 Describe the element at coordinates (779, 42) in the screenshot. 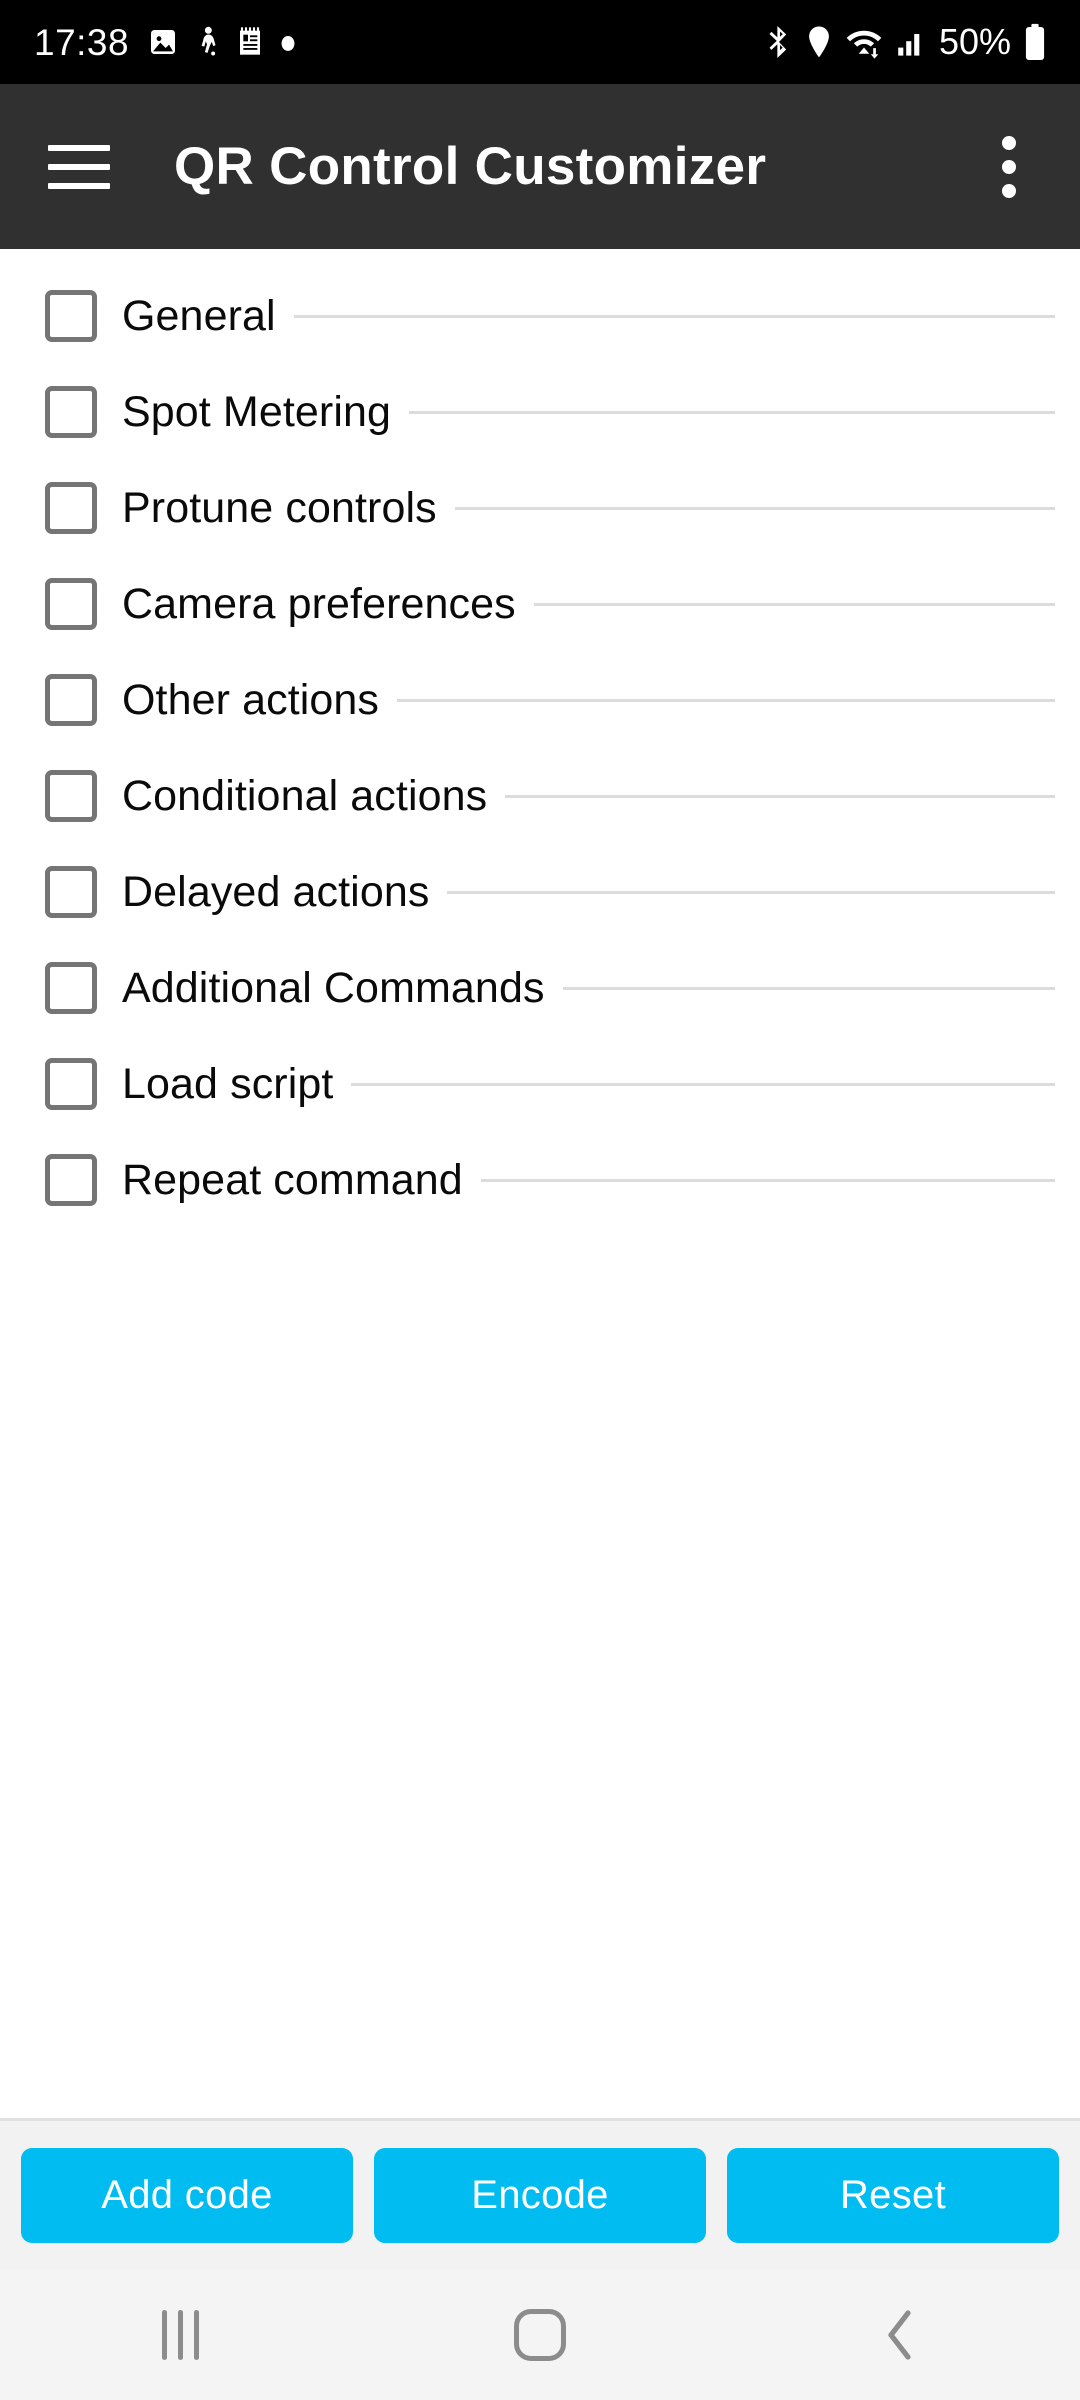

I see `bluetooth-icon` at that location.